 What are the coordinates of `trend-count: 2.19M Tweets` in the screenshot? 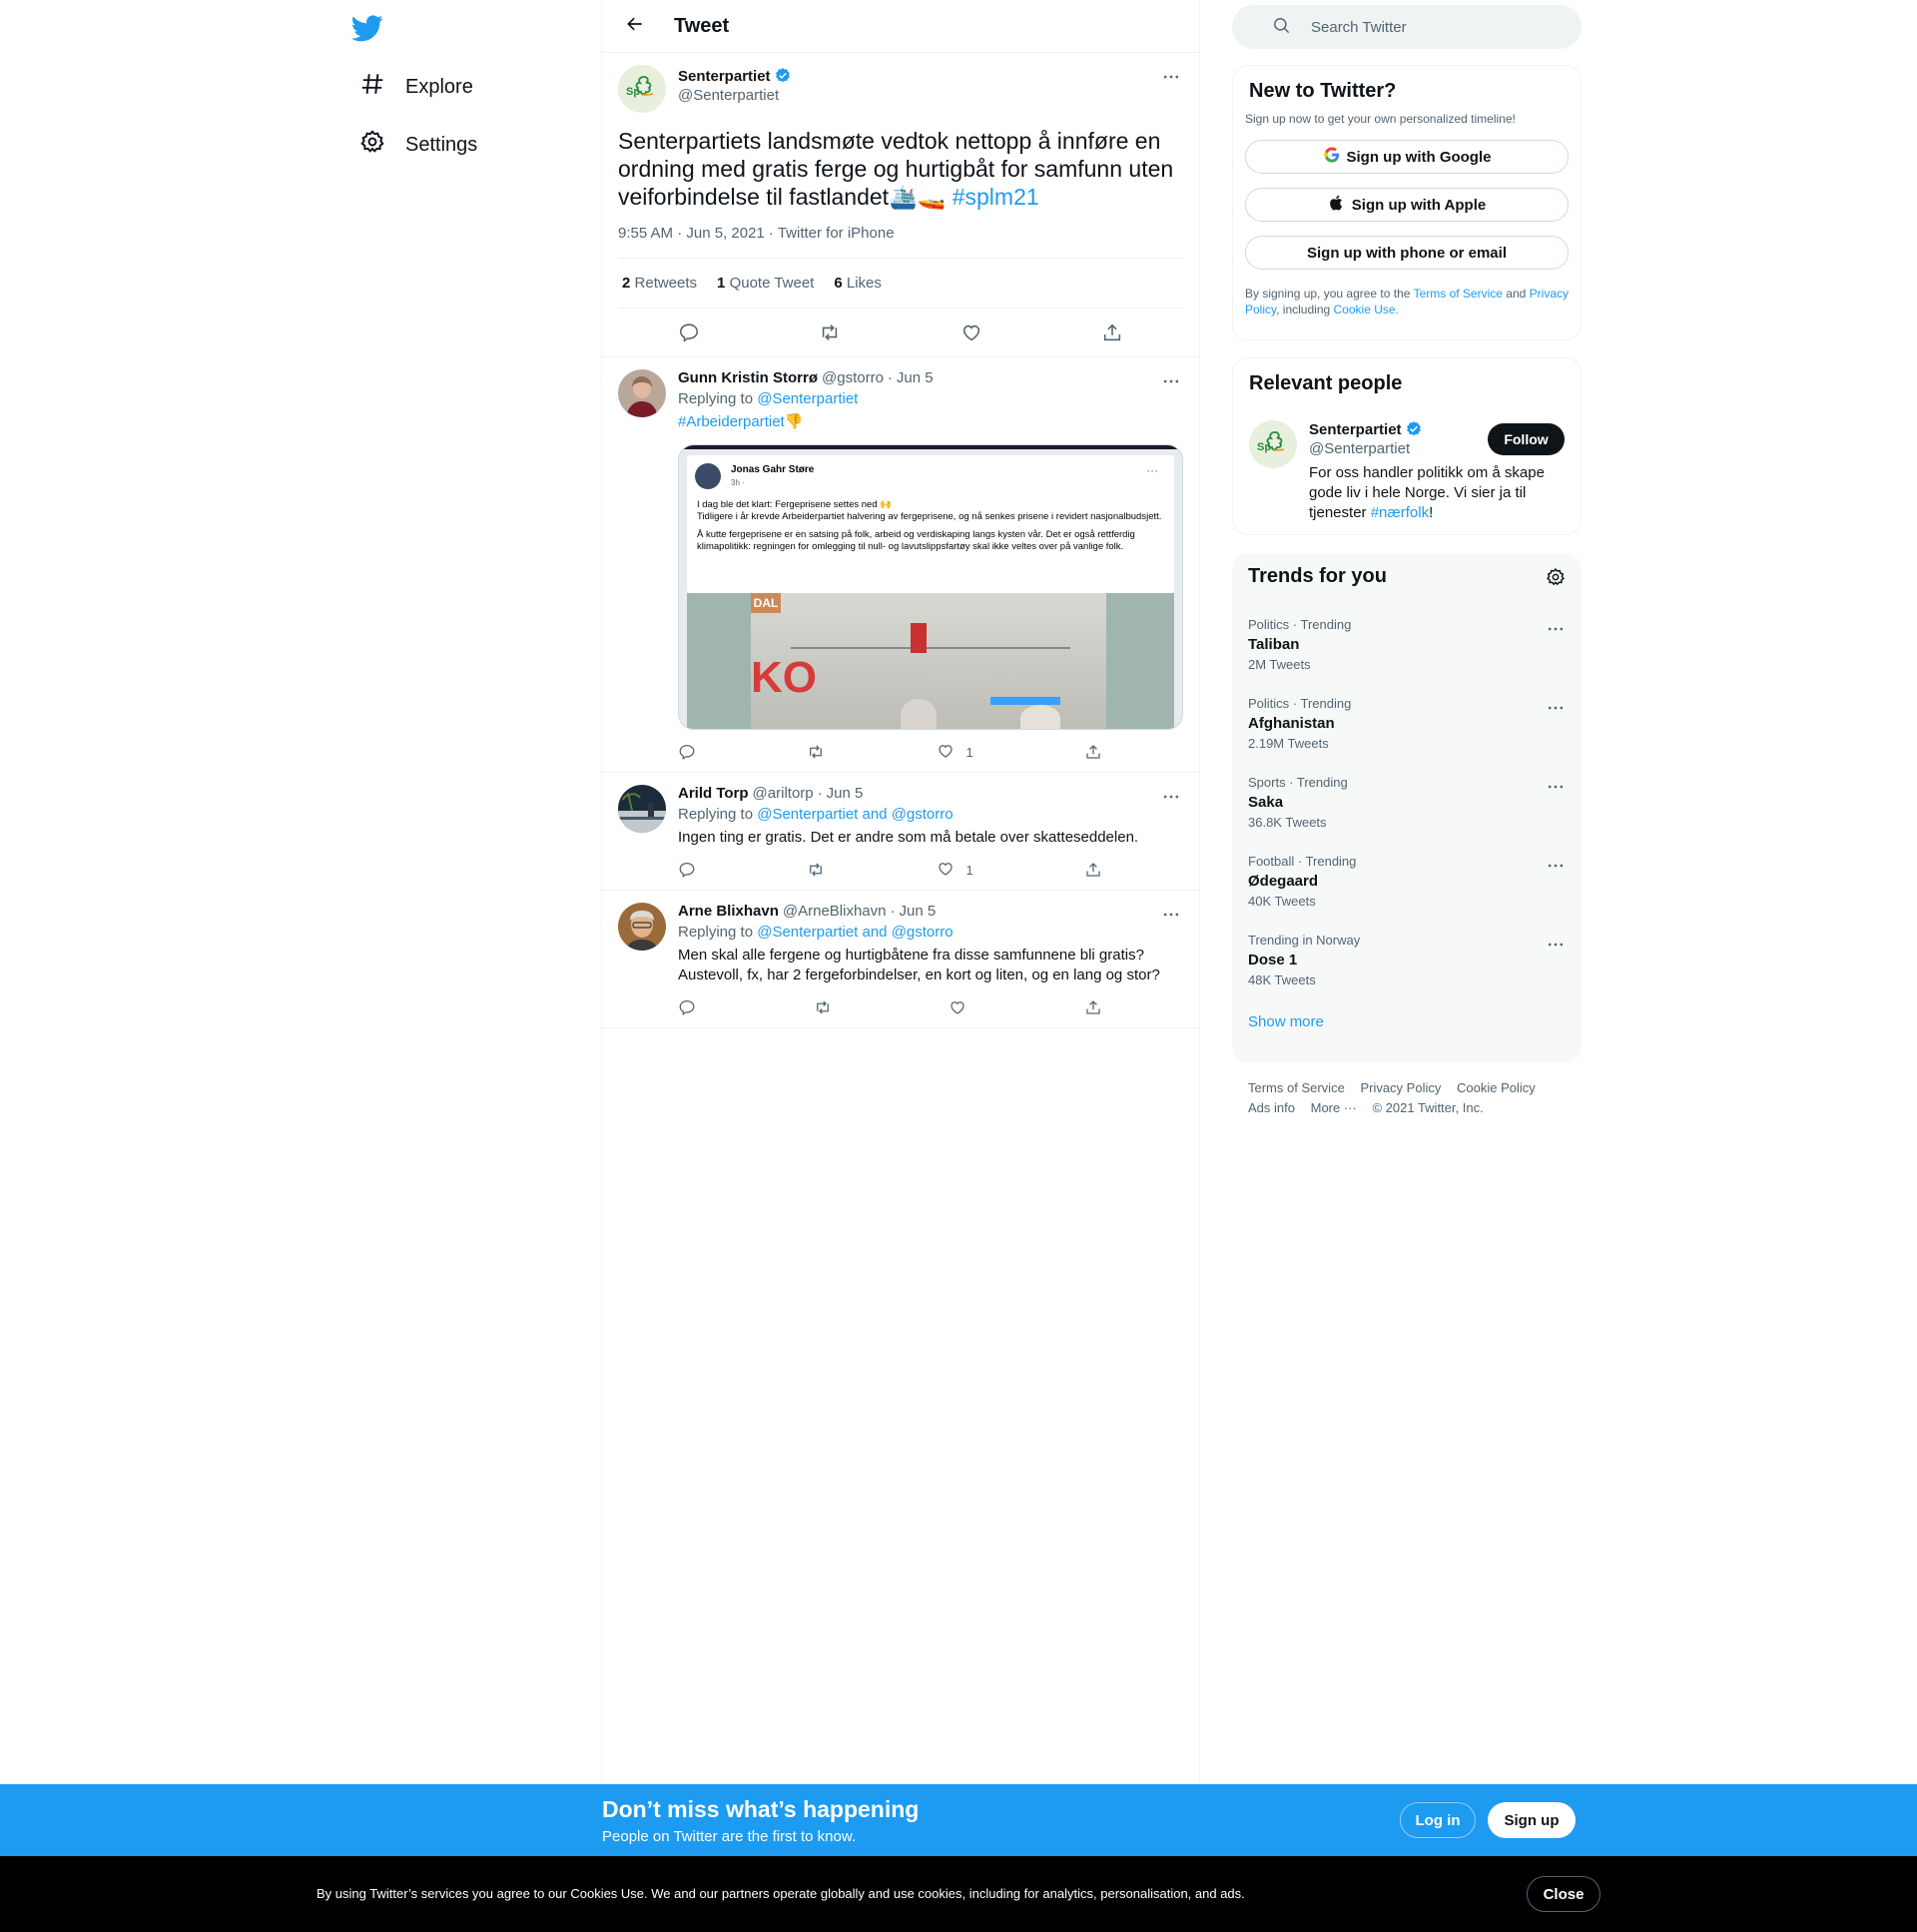 It's located at (1288, 743).